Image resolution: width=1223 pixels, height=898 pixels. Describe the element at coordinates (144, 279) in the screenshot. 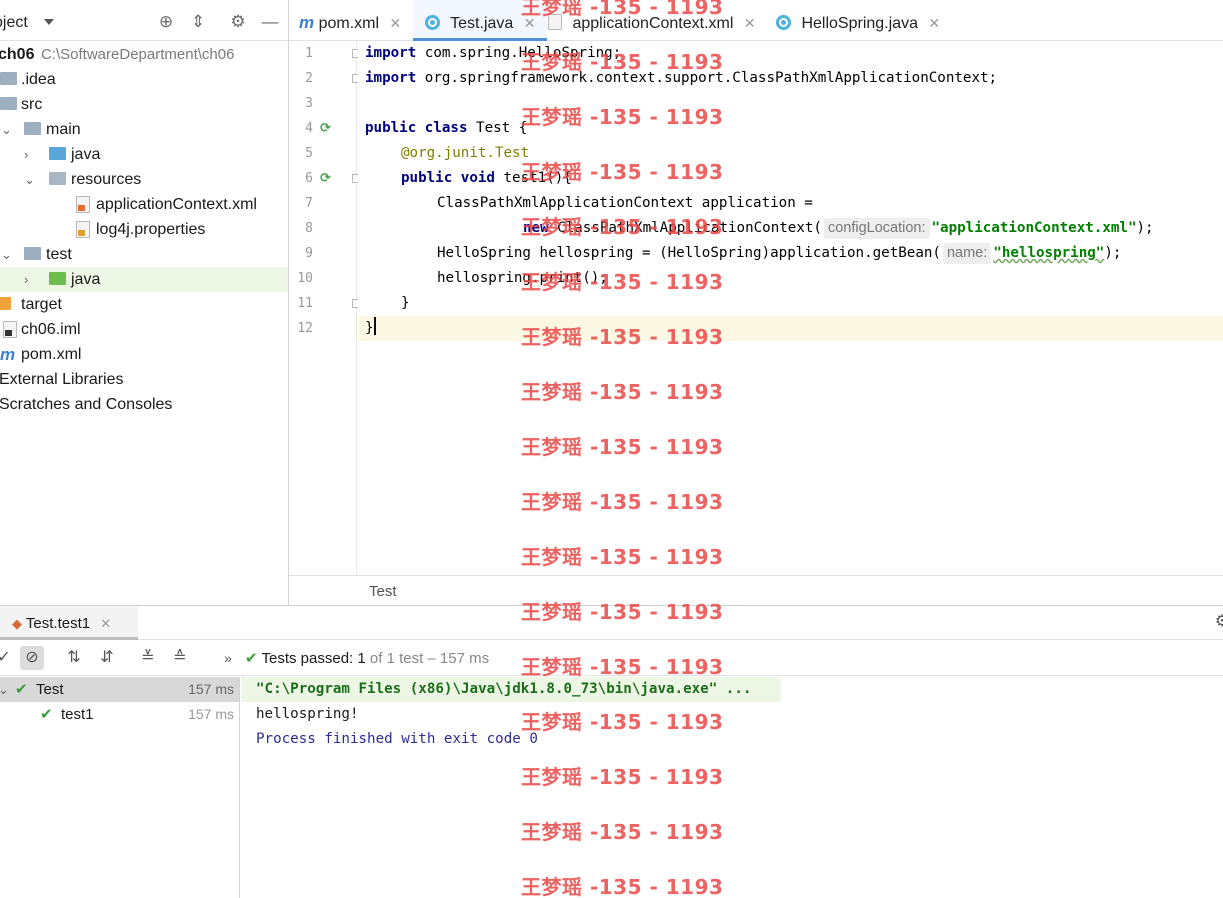

I see `tree-item-test-java: › java` at that location.